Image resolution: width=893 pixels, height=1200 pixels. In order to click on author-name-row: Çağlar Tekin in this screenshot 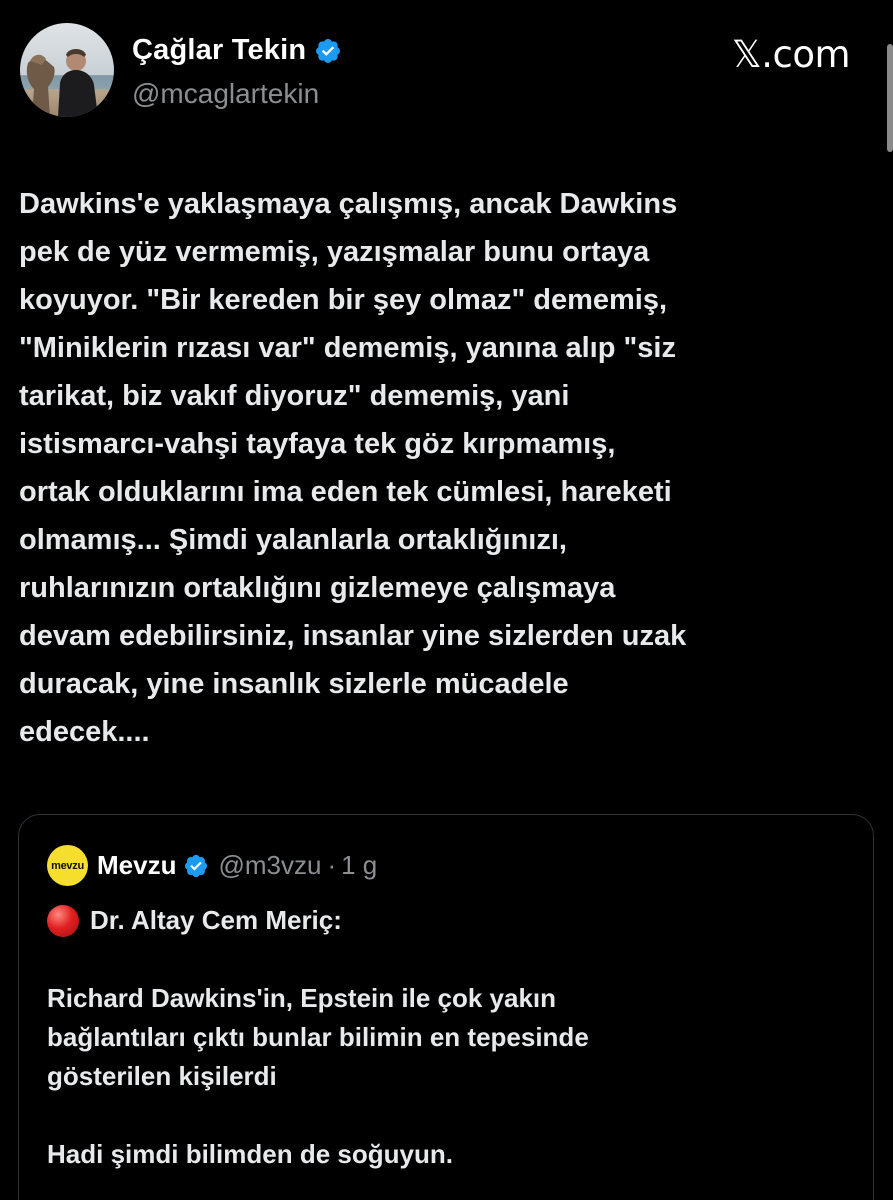, I will do `click(237, 50)`.